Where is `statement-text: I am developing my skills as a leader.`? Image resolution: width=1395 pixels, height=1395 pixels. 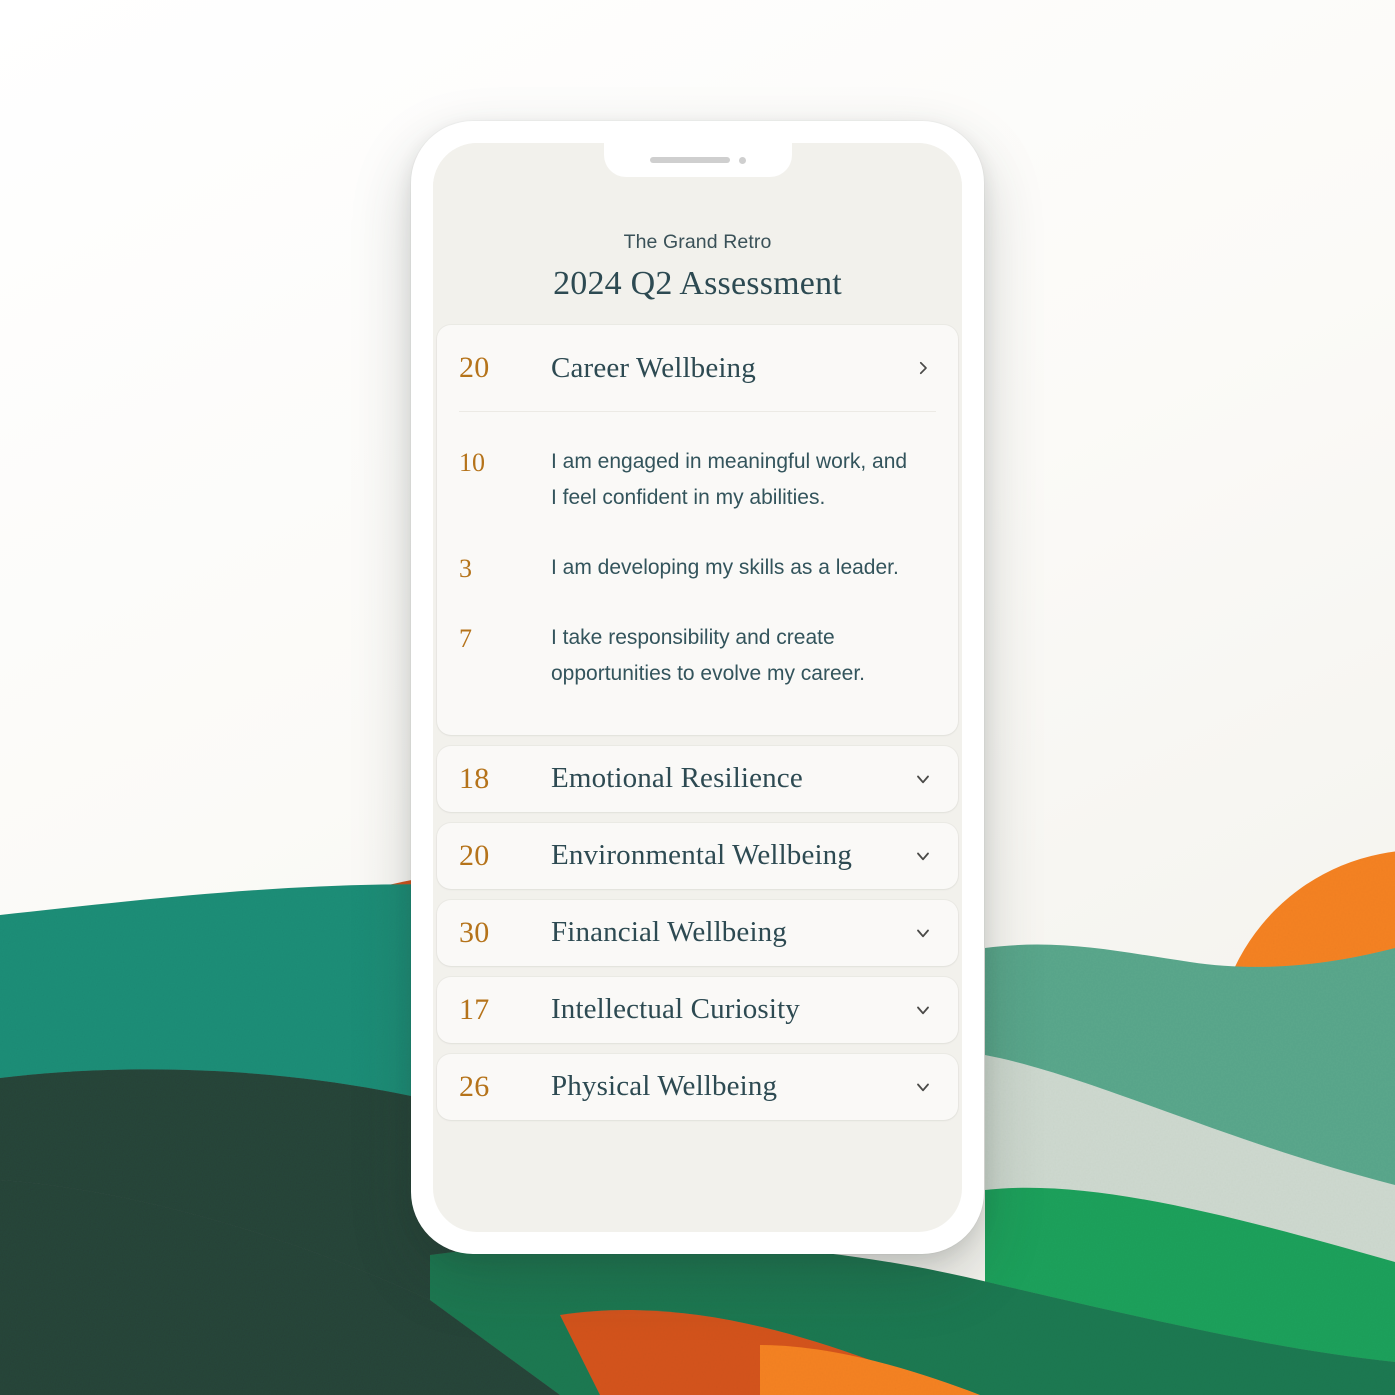 statement-text: I am developing my skills as a leader. is located at coordinates (725, 568).